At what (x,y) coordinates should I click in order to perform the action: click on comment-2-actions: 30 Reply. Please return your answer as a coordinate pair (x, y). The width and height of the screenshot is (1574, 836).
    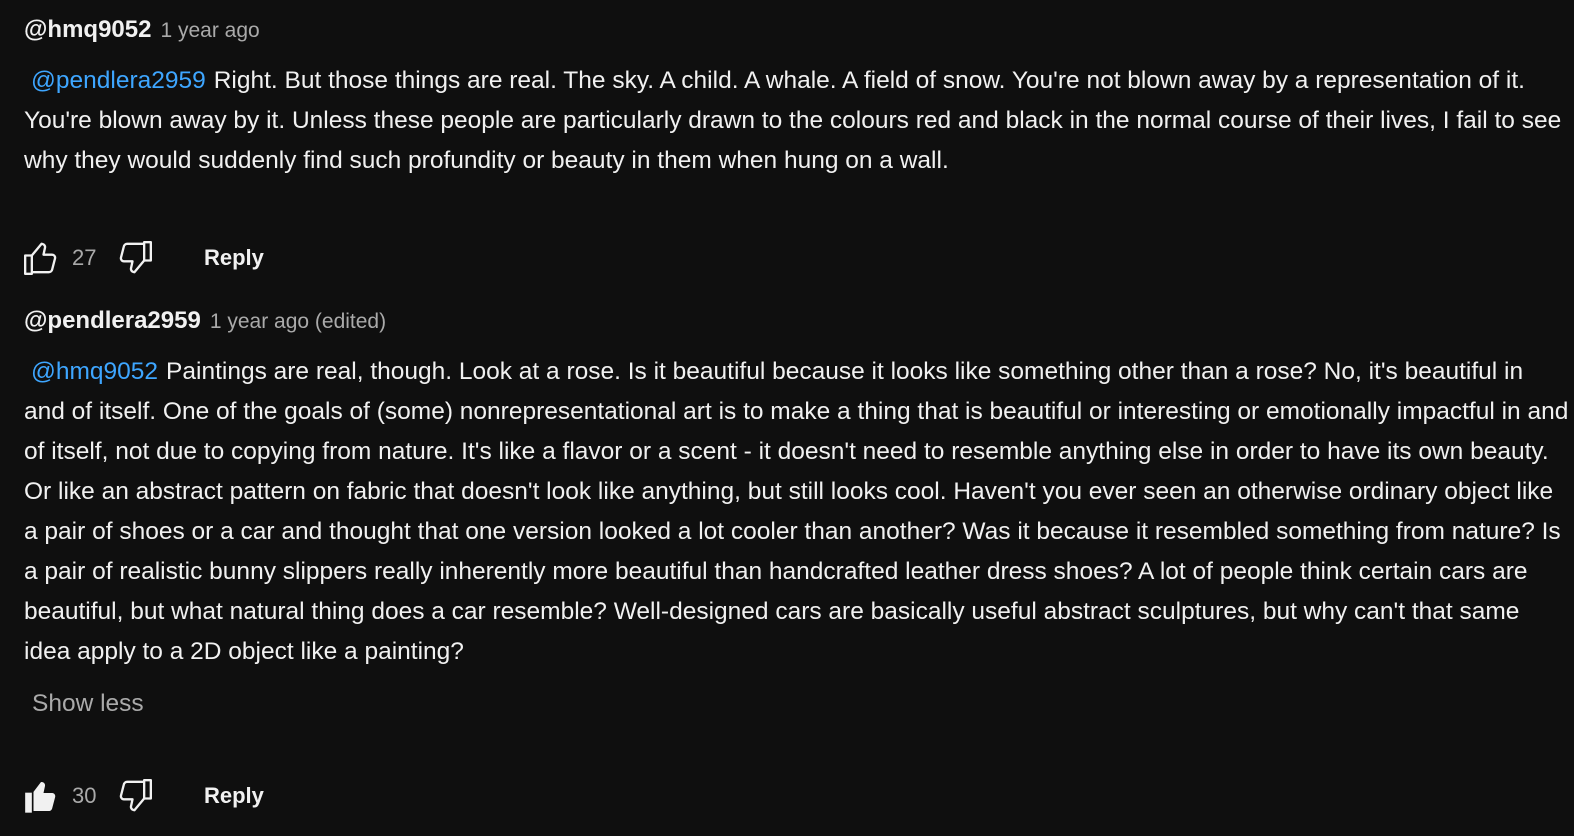
    Looking at the image, I should click on (142, 796).